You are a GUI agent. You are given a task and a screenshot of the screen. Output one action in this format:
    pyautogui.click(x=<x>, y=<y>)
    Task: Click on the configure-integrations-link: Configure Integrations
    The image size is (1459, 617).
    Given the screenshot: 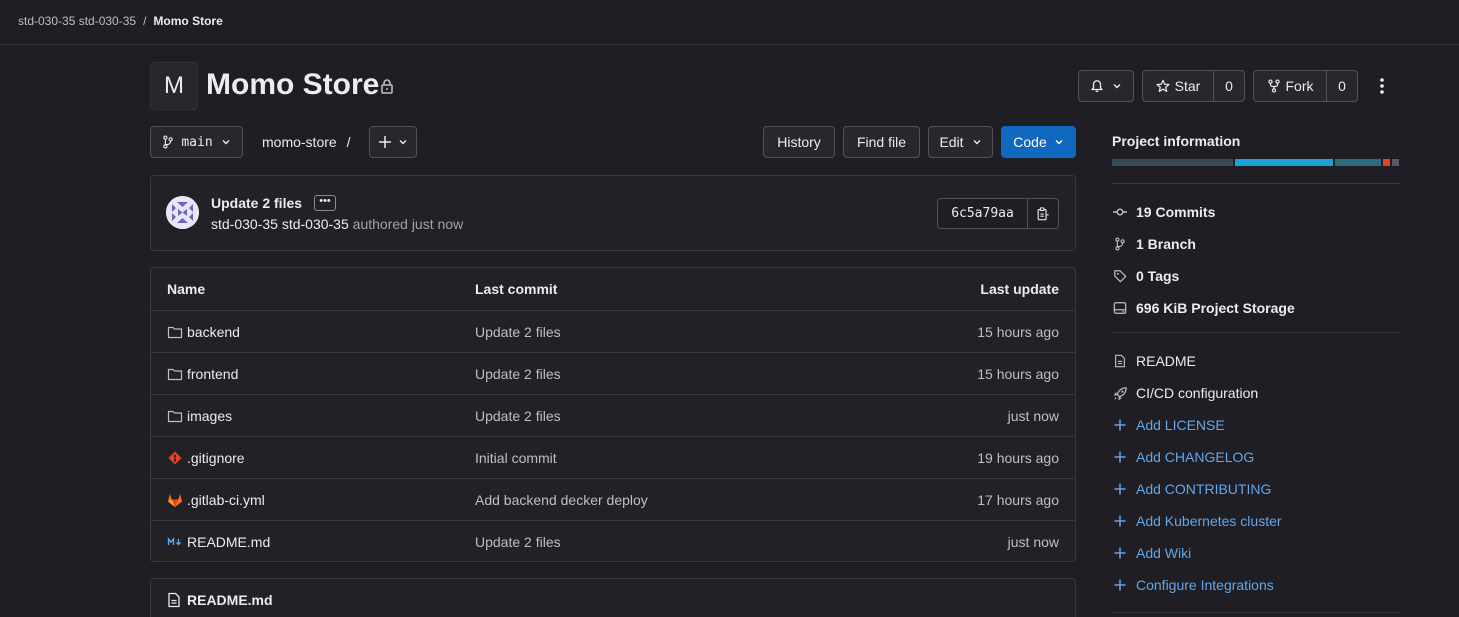 What is the action you would take?
    pyautogui.click(x=1193, y=585)
    